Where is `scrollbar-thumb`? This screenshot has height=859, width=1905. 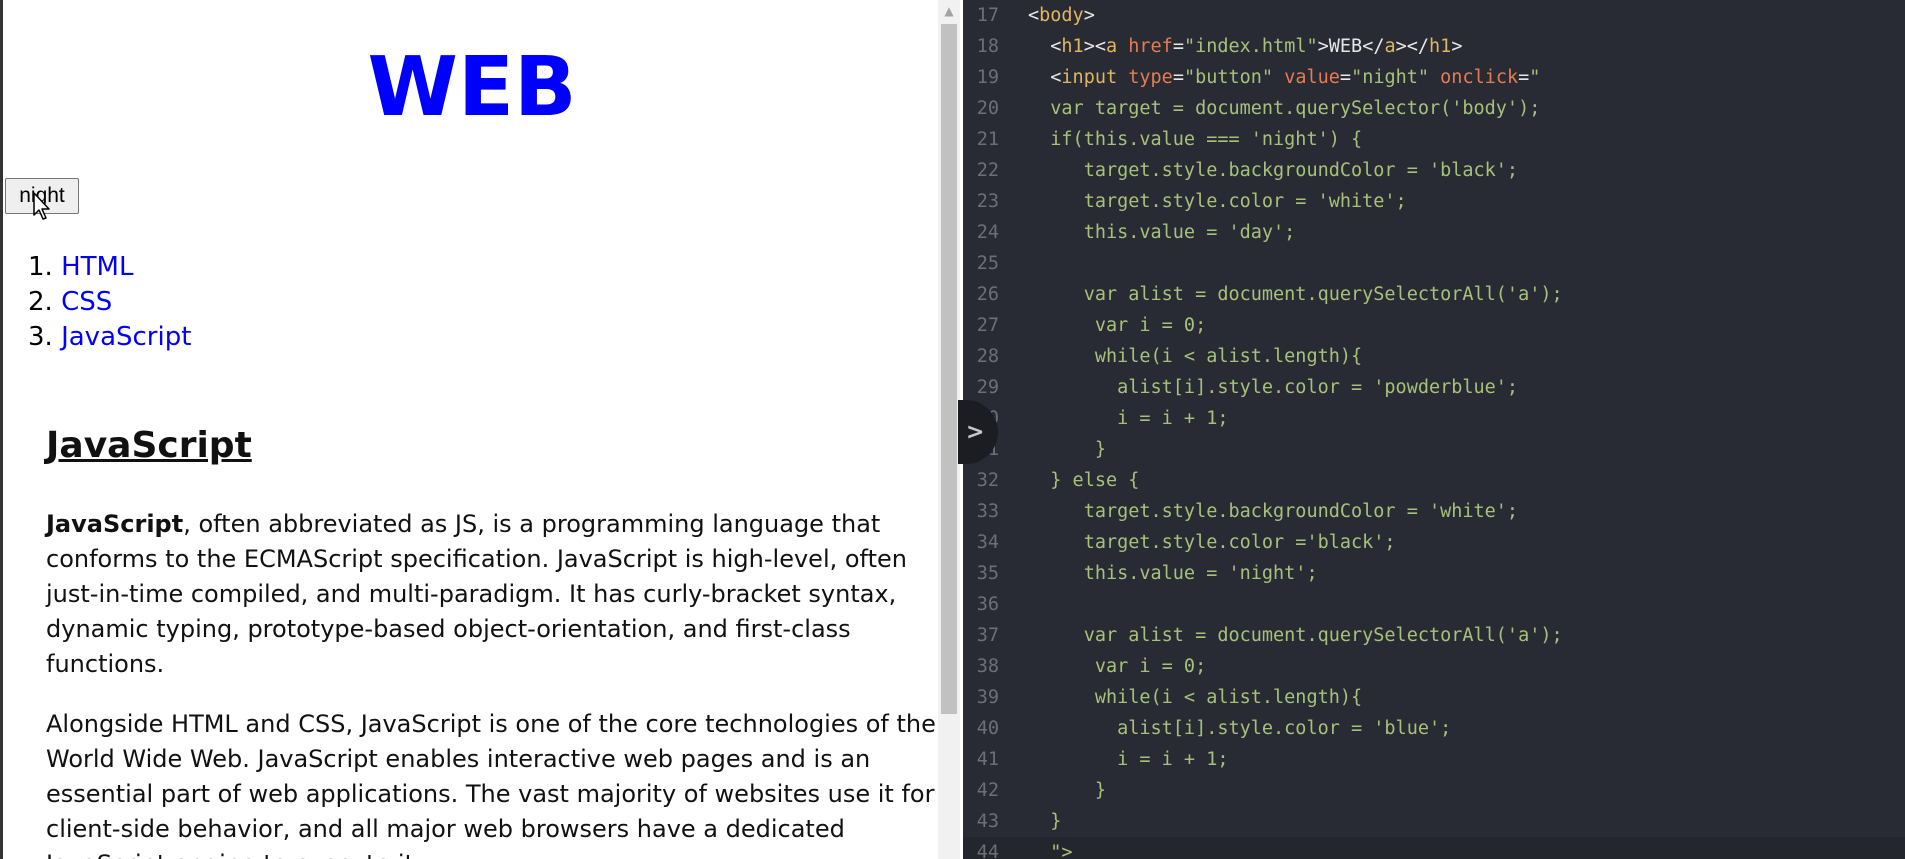
scrollbar-thumb is located at coordinates (949, 369).